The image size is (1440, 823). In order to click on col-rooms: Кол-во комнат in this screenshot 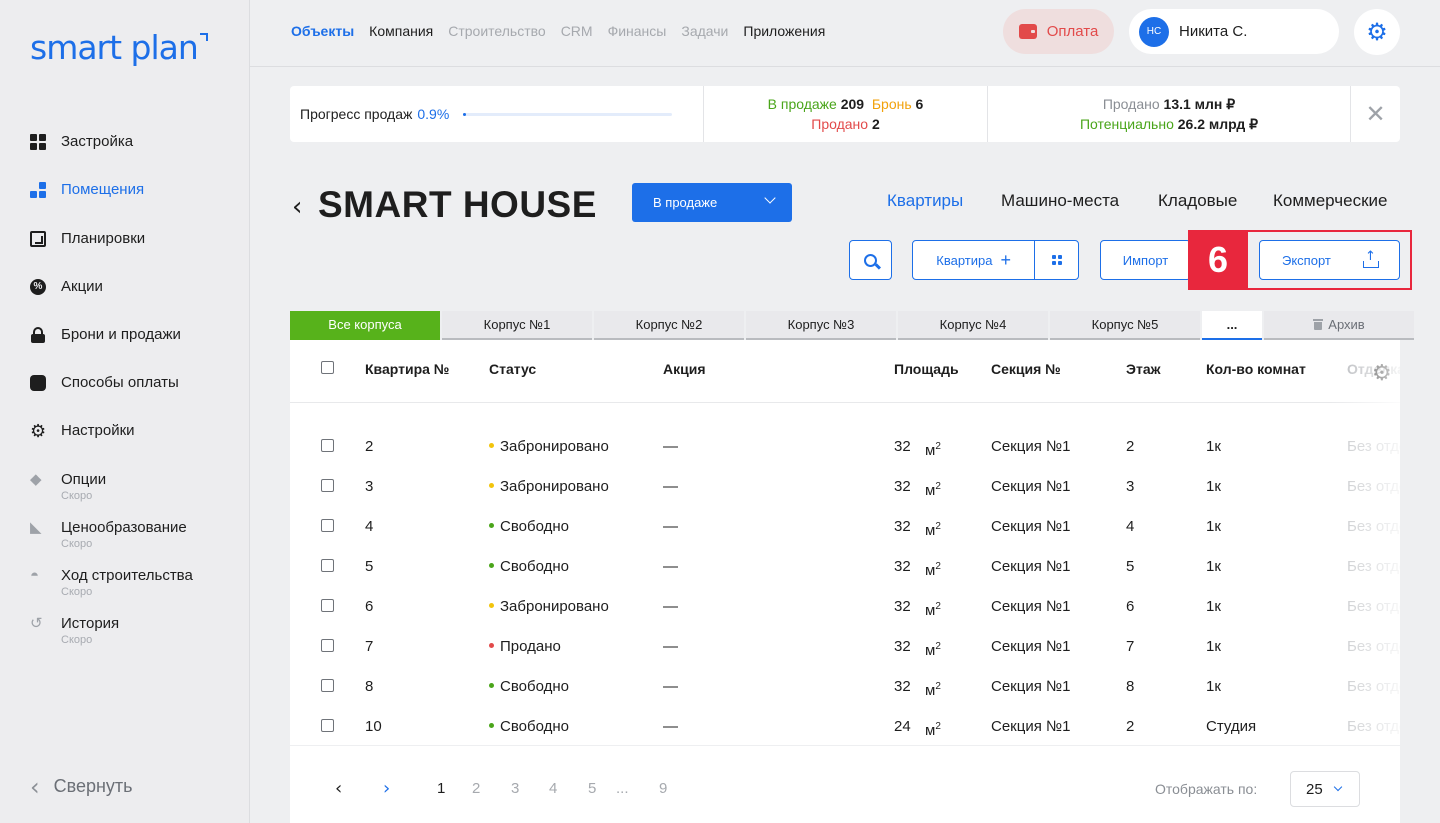, I will do `click(1256, 369)`.